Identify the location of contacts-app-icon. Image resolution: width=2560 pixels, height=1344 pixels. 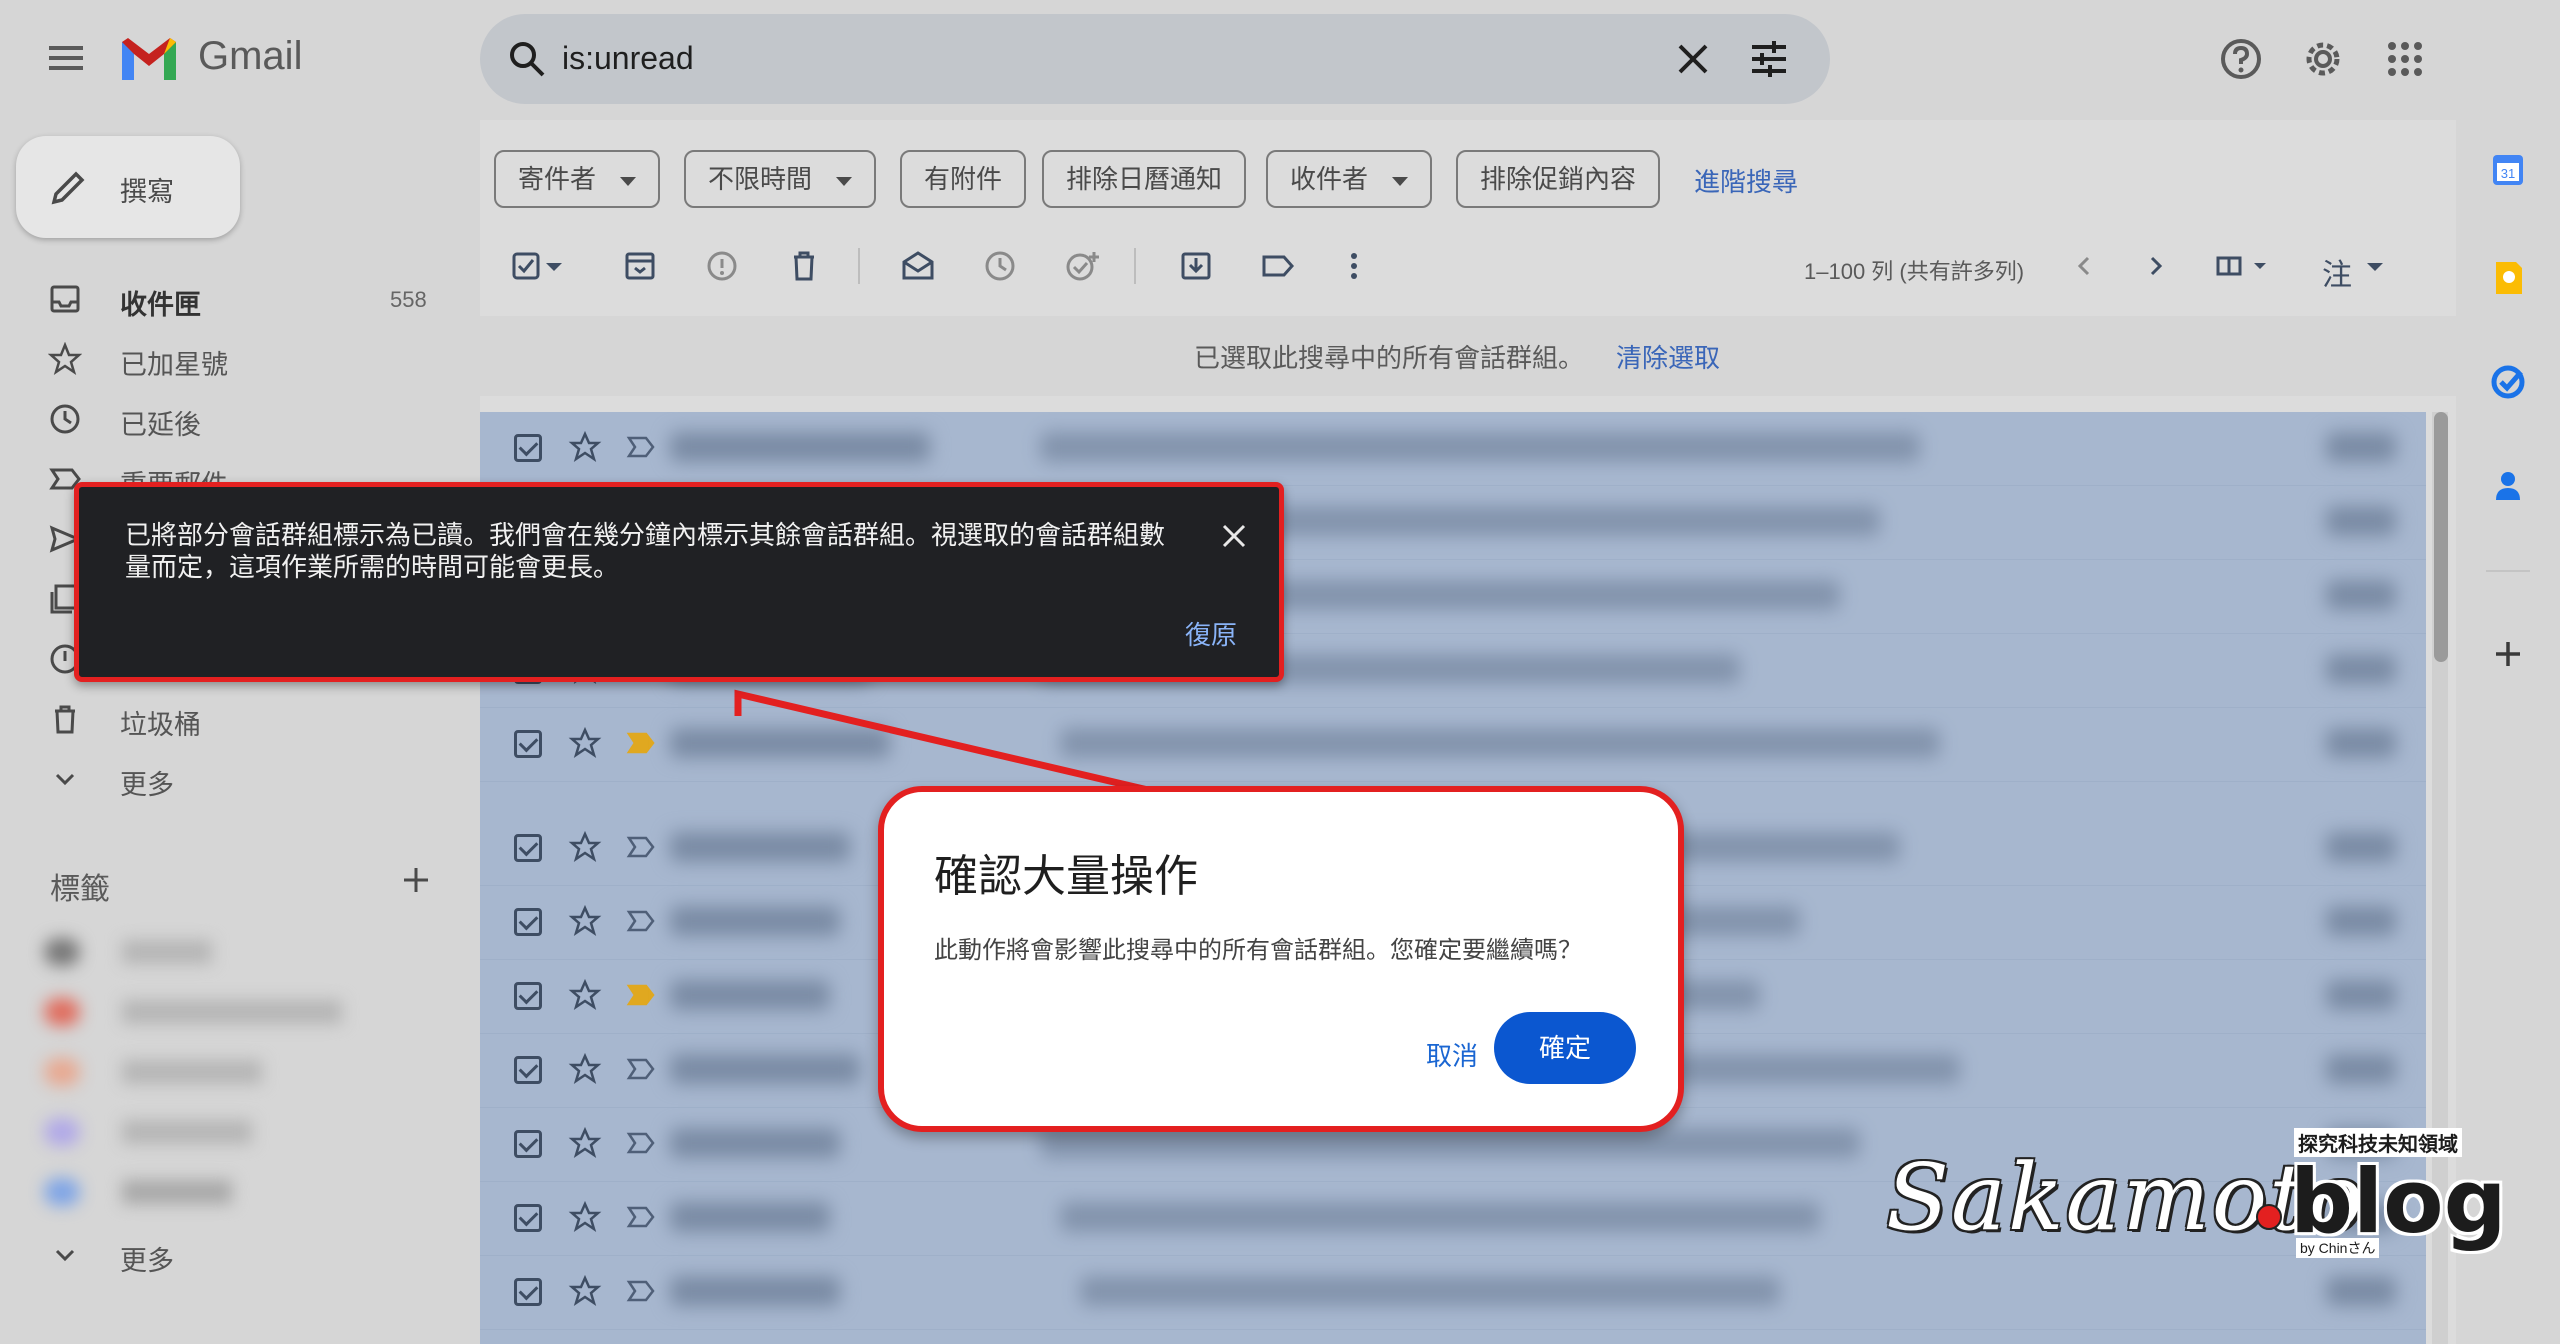
(2508, 486).